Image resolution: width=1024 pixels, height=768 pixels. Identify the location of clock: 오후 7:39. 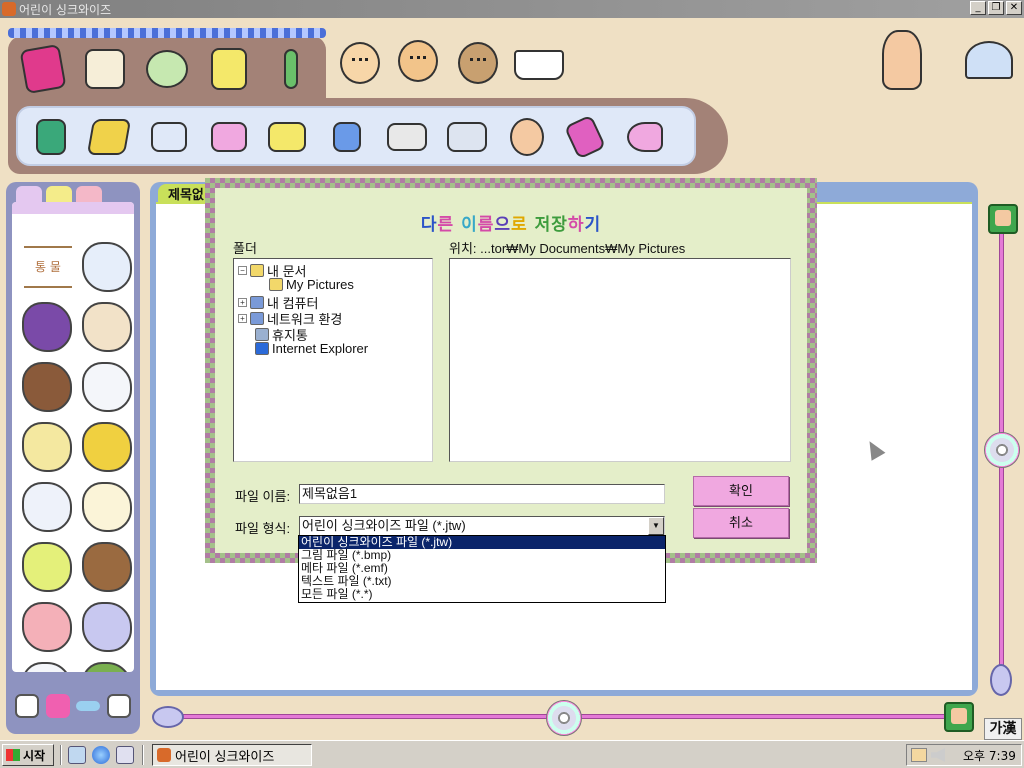
(989, 755).